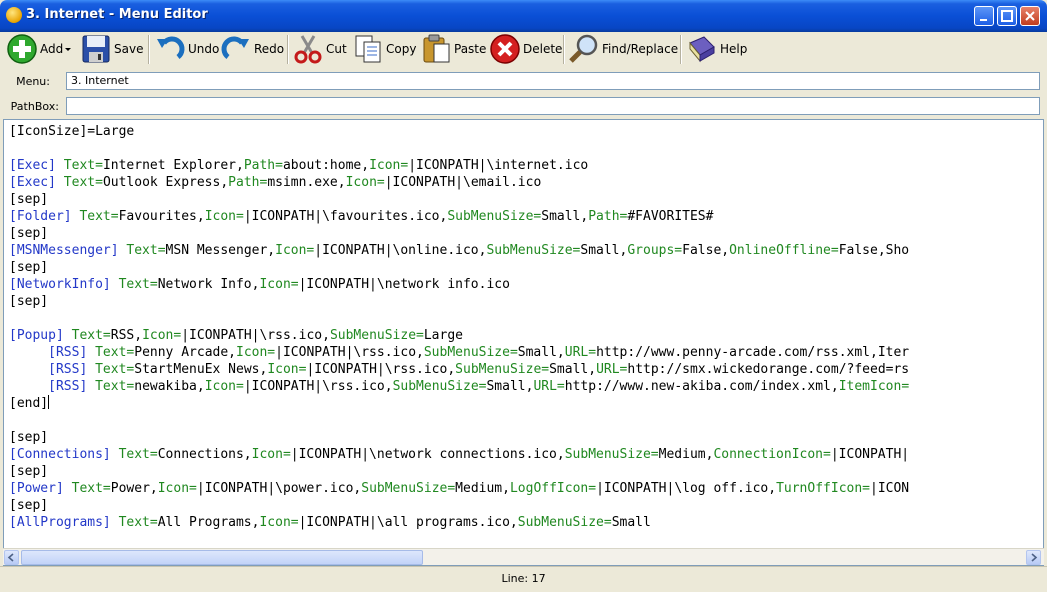  Describe the element at coordinates (33, 81) in the screenshot. I see `menu-label: Menu:` at that location.